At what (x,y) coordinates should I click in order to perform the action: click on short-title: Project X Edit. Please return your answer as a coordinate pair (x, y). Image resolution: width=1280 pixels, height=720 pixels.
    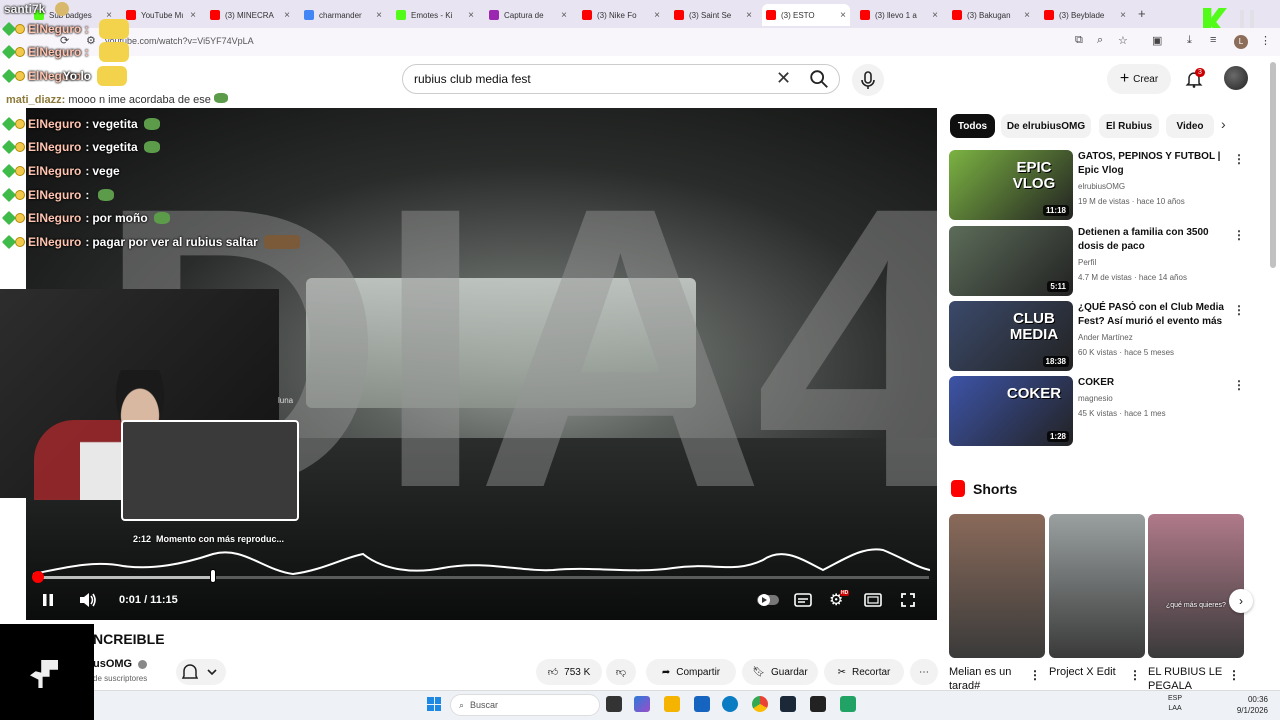
    Looking at the image, I should click on (1089, 678).